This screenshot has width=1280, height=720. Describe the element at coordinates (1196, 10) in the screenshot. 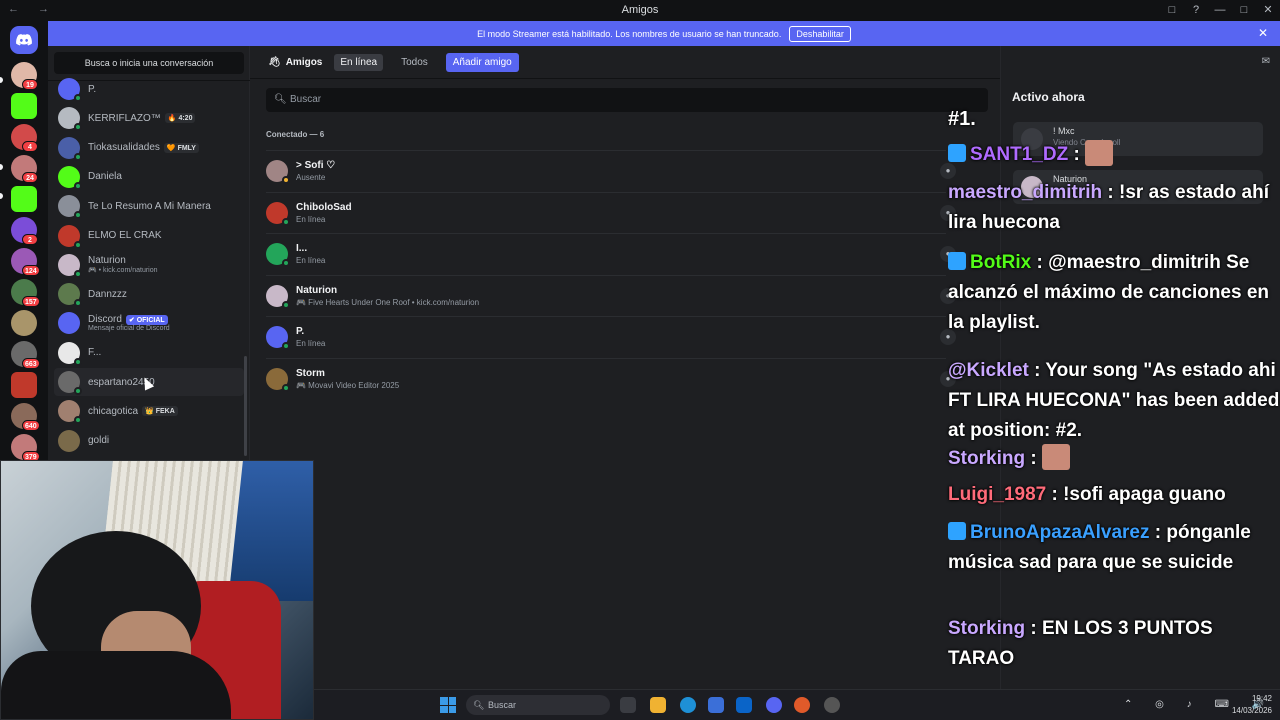

I see `help-icon: ?` at that location.